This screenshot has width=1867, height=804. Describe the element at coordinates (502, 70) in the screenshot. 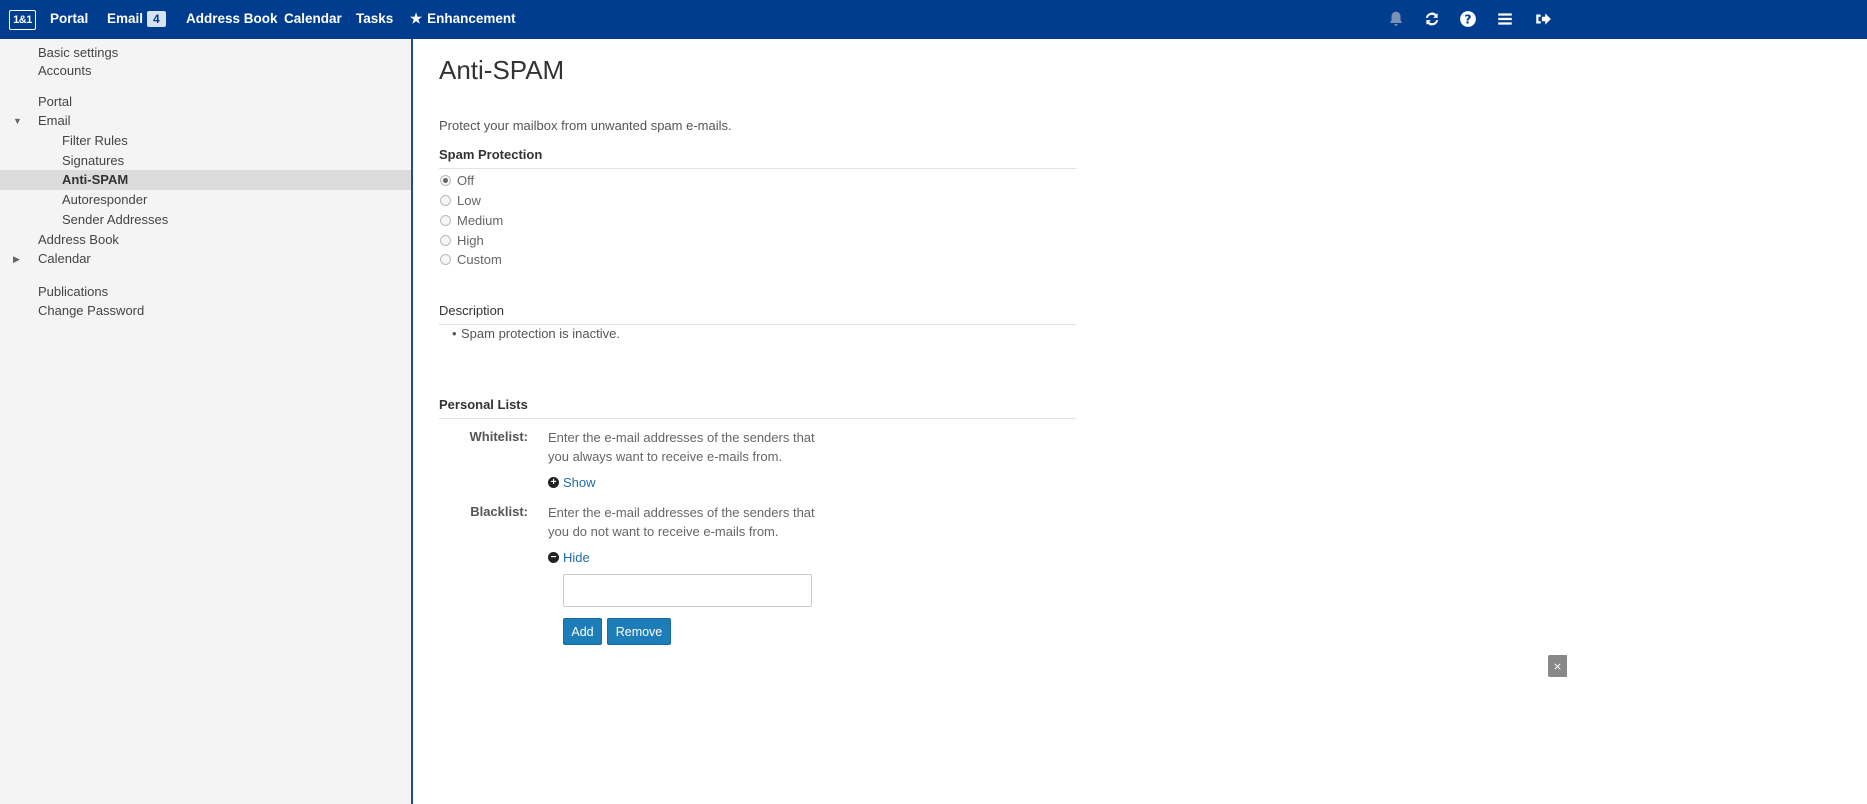

I see `page-title: Anti-SPAM` at that location.